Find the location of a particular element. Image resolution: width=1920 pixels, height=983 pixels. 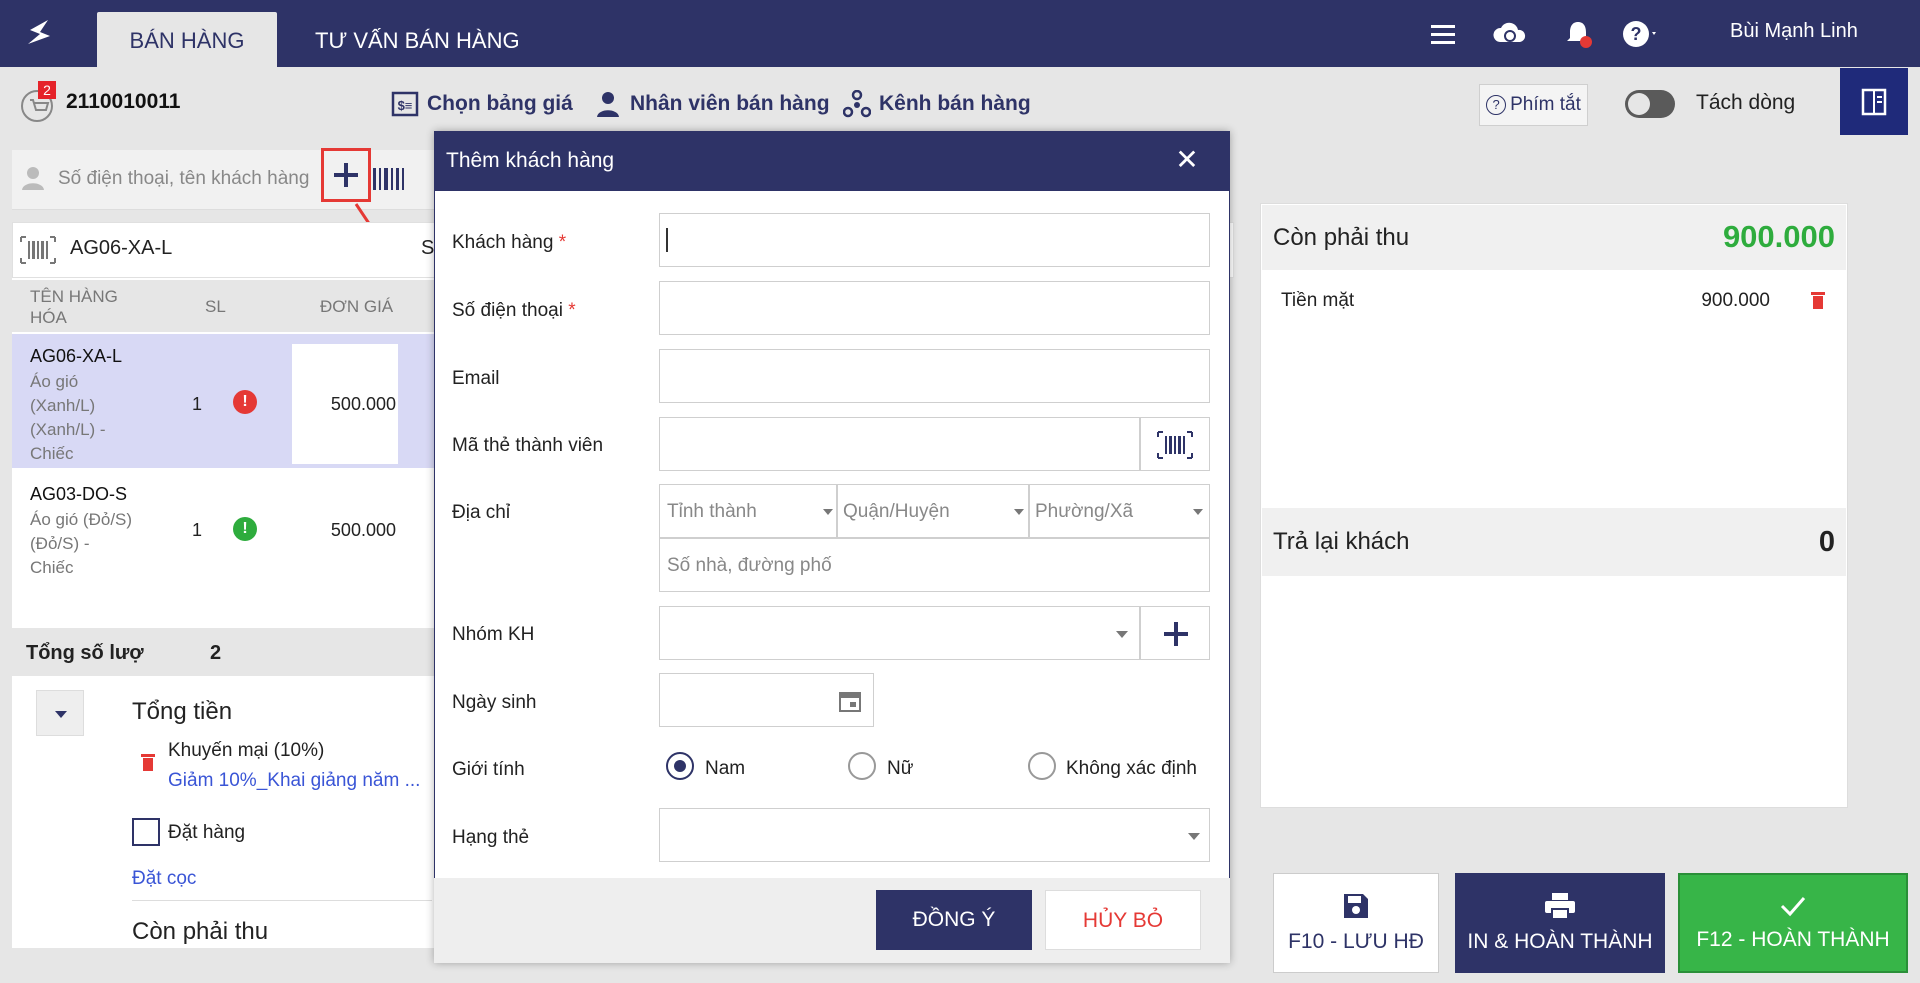

print-and-finish-button: IN & HOÀN THÀNH is located at coordinates (1560, 923).